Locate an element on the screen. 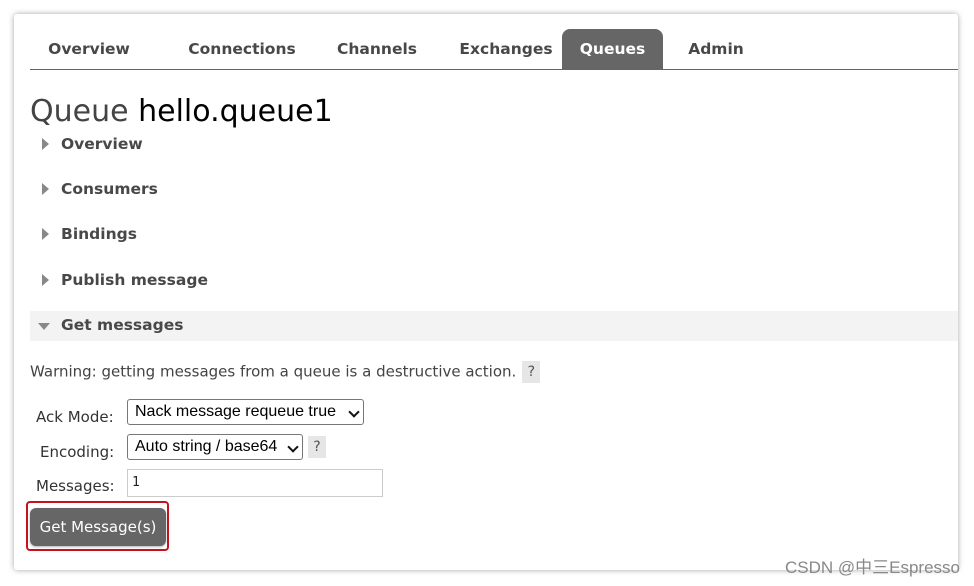 This screenshot has width=974, height=586. tab-admin: Admin is located at coordinates (716, 49).